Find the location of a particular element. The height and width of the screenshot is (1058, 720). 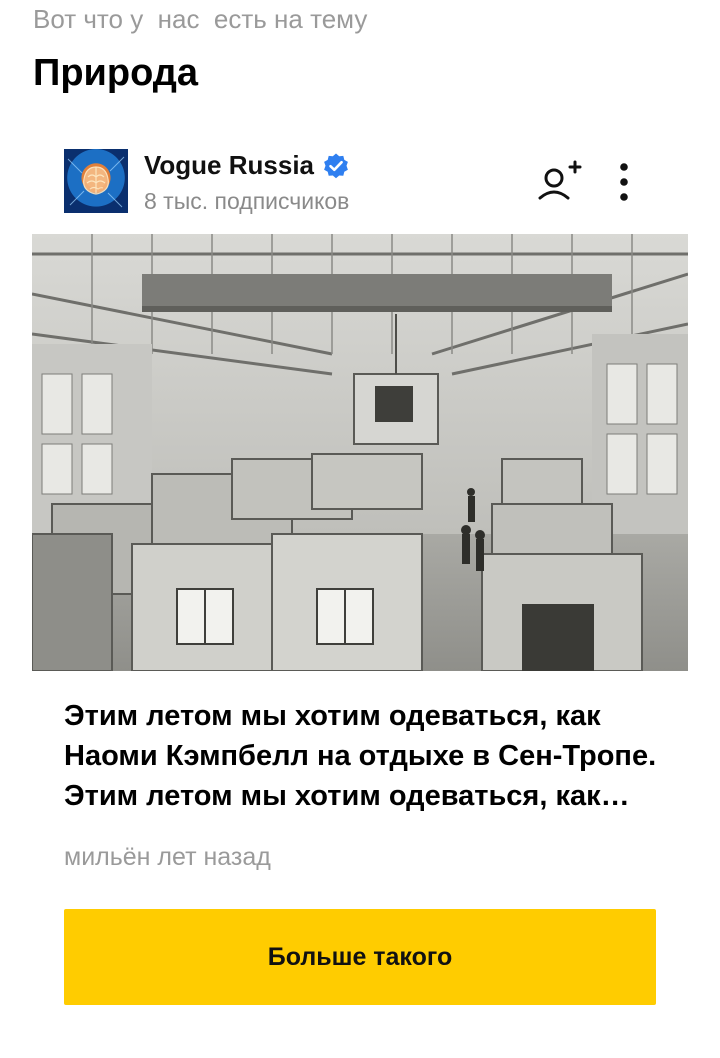

channel-header: Vogue Russia 8 тыс. подписчиков is located at coordinates (360, 182).